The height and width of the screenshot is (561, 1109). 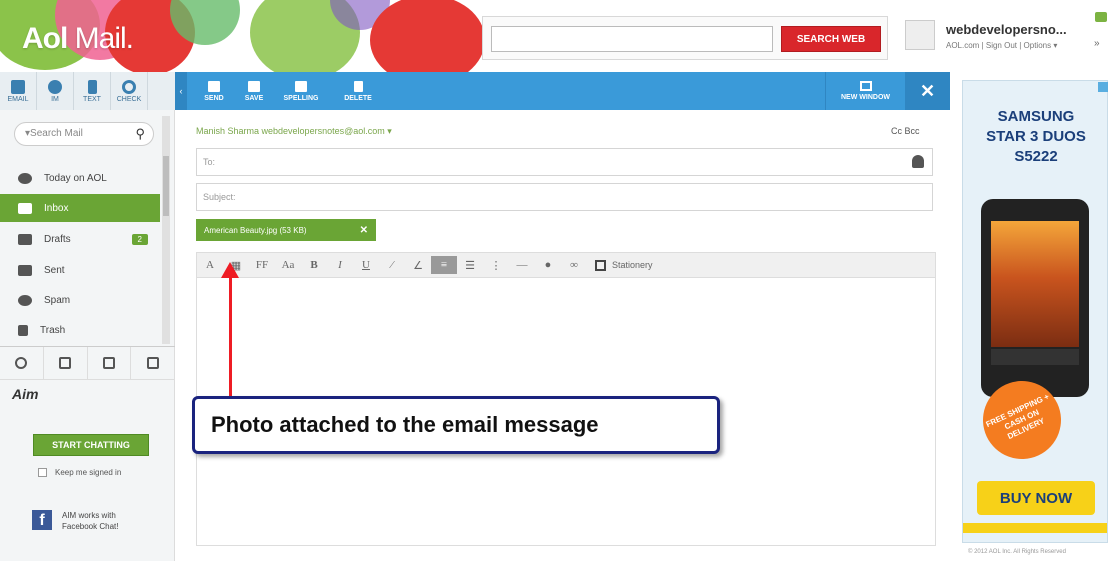 I want to click on search-web-button: SEARCH WEB, so click(x=831, y=39).